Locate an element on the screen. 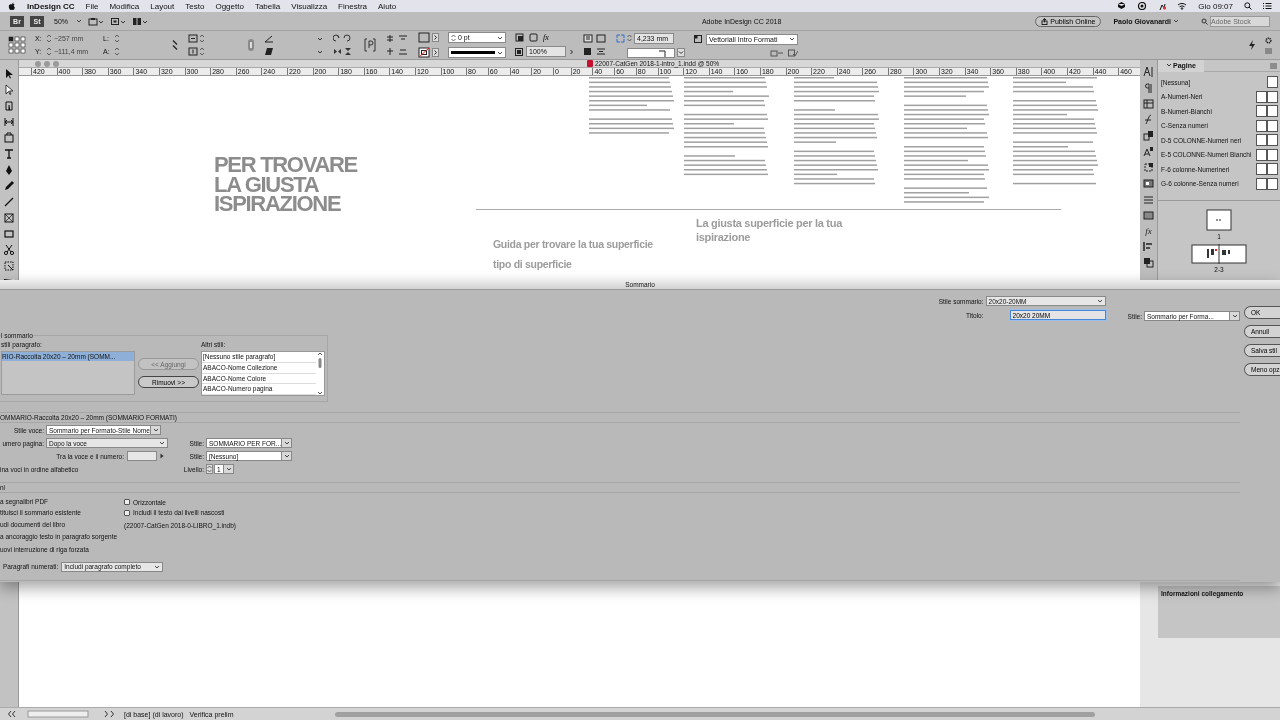 The width and height of the screenshot is (1280, 720). pathfinder-icon is located at coordinates (1148, 262).